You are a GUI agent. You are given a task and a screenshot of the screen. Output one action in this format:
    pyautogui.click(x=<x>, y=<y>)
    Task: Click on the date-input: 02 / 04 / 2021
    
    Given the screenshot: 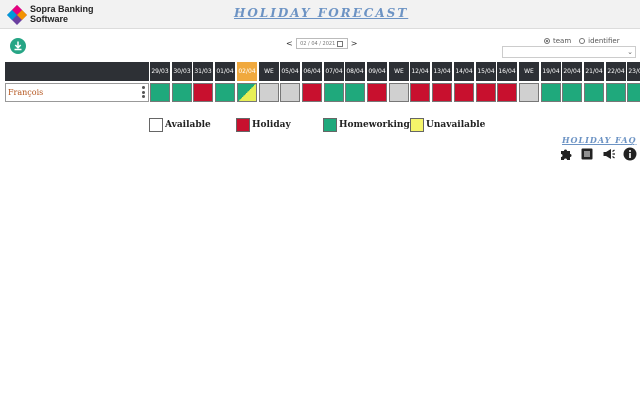 What is the action you would take?
    pyautogui.click(x=321, y=43)
    